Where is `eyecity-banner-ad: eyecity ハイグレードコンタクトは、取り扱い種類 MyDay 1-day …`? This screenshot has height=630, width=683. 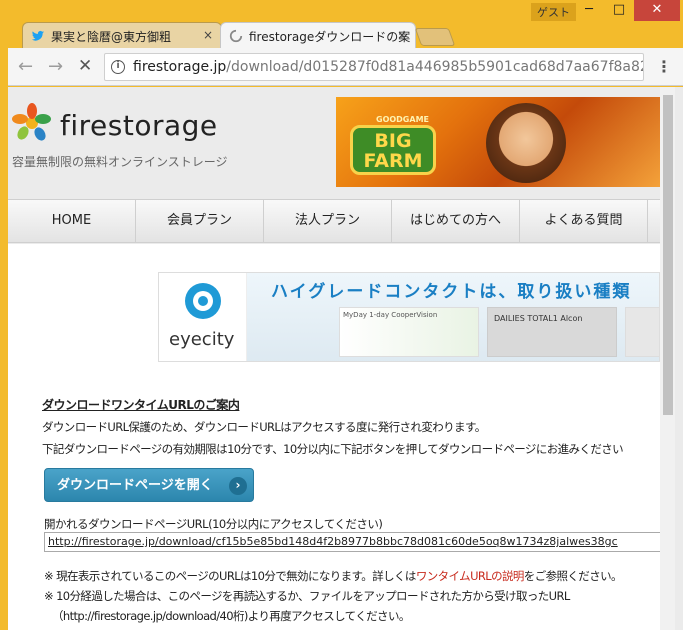 eyecity-banner-ad: eyecity ハイグレードコンタクトは、取り扱い種類 MyDay 1-day … is located at coordinates (409, 317).